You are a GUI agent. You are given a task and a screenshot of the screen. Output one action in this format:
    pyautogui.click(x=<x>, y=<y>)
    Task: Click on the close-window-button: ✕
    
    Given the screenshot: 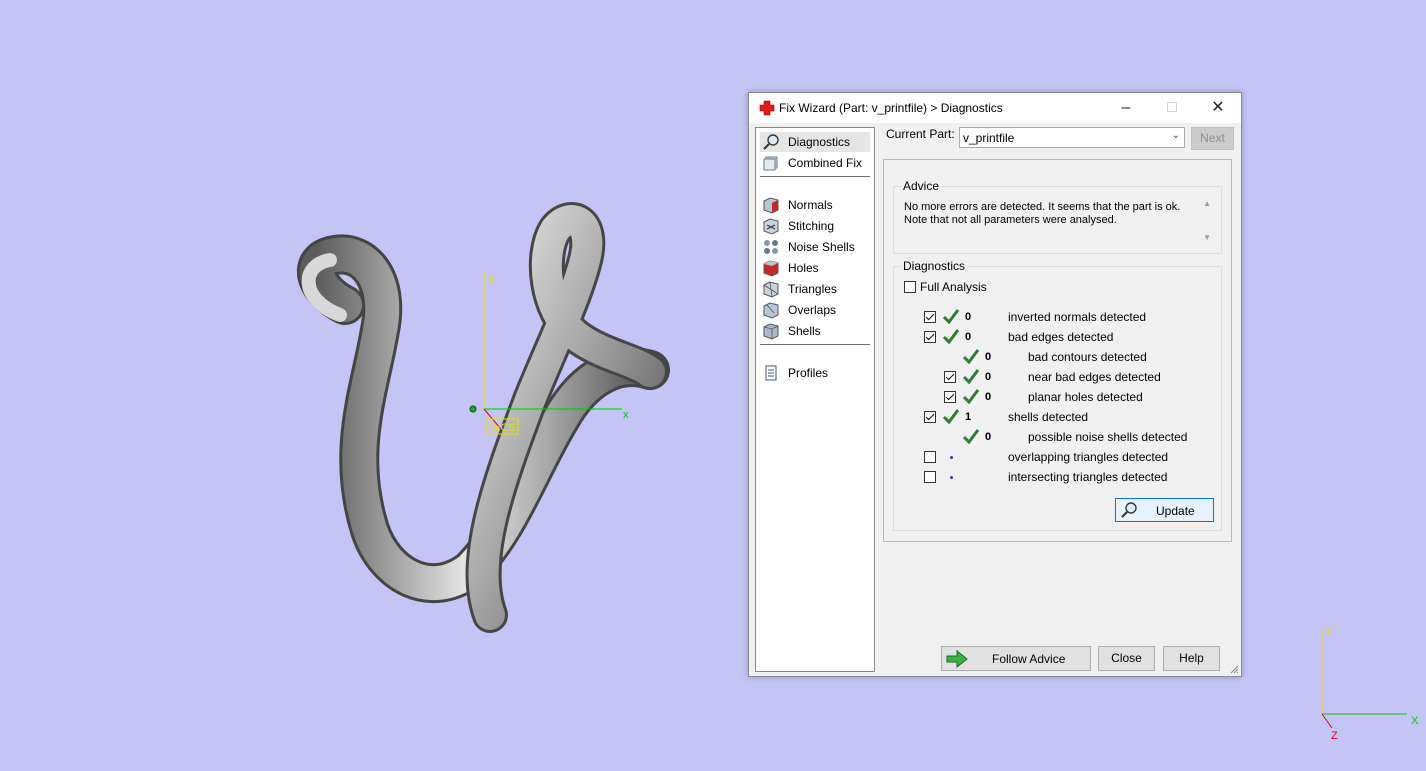 What is the action you would take?
    pyautogui.click(x=1218, y=108)
    